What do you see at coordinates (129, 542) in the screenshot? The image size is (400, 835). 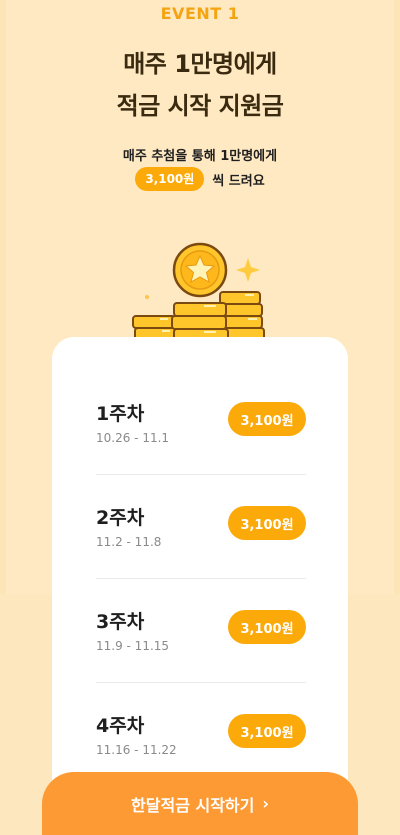 I see `week-dates: 11.2 - 11.8` at bounding box center [129, 542].